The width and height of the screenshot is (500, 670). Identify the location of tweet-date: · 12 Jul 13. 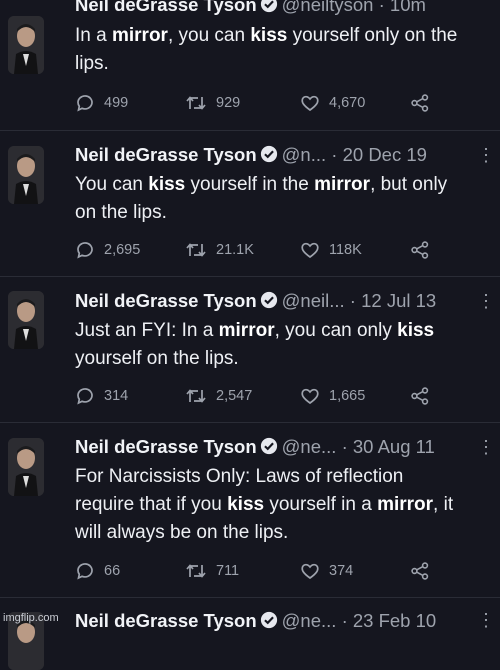
(393, 300).